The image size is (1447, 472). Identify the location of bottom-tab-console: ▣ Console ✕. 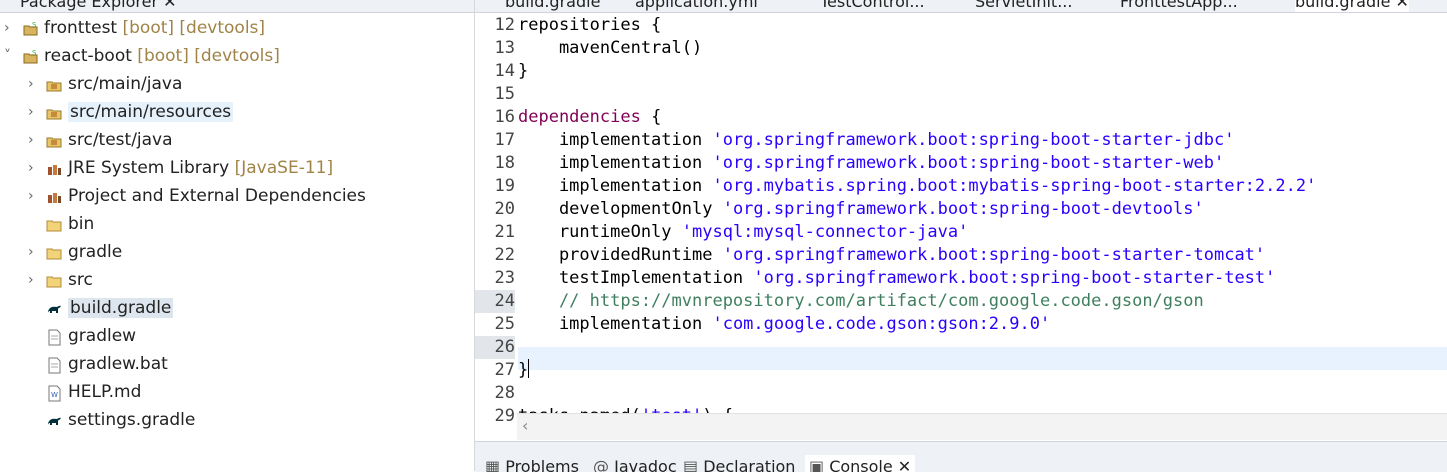
(860, 463).